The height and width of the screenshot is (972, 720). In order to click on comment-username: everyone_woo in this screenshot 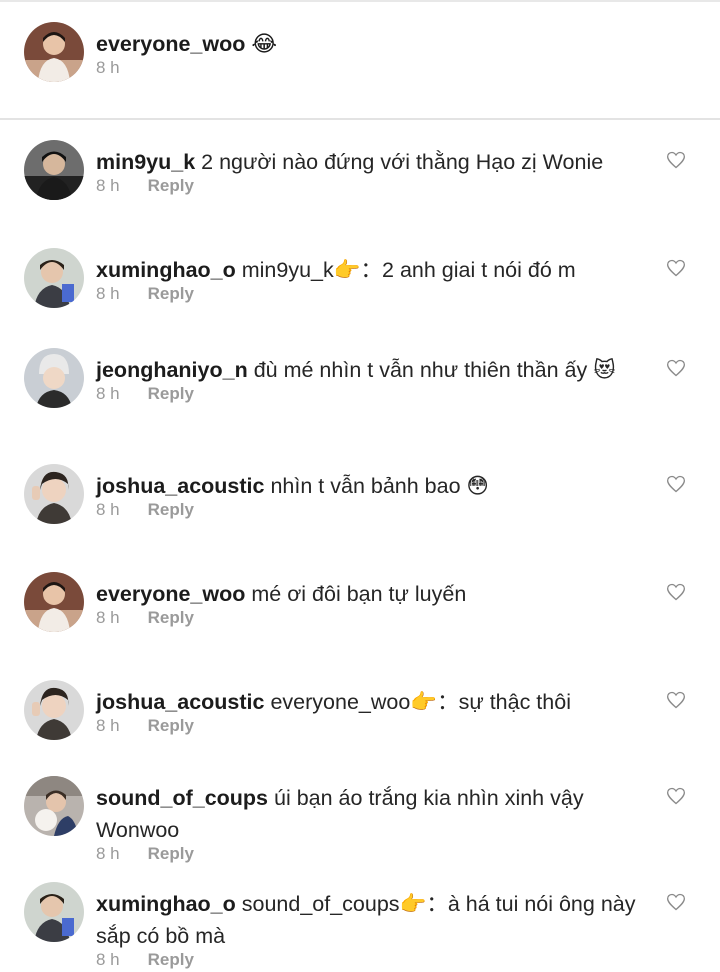, I will do `click(170, 594)`.